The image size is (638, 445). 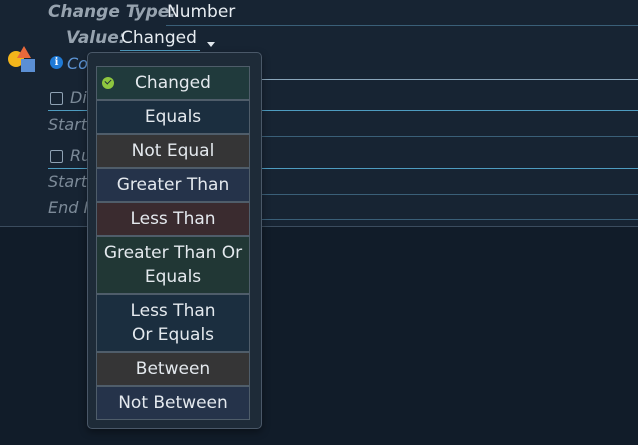 I want to click on option-less-than: Less Than, so click(x=173, y=219).